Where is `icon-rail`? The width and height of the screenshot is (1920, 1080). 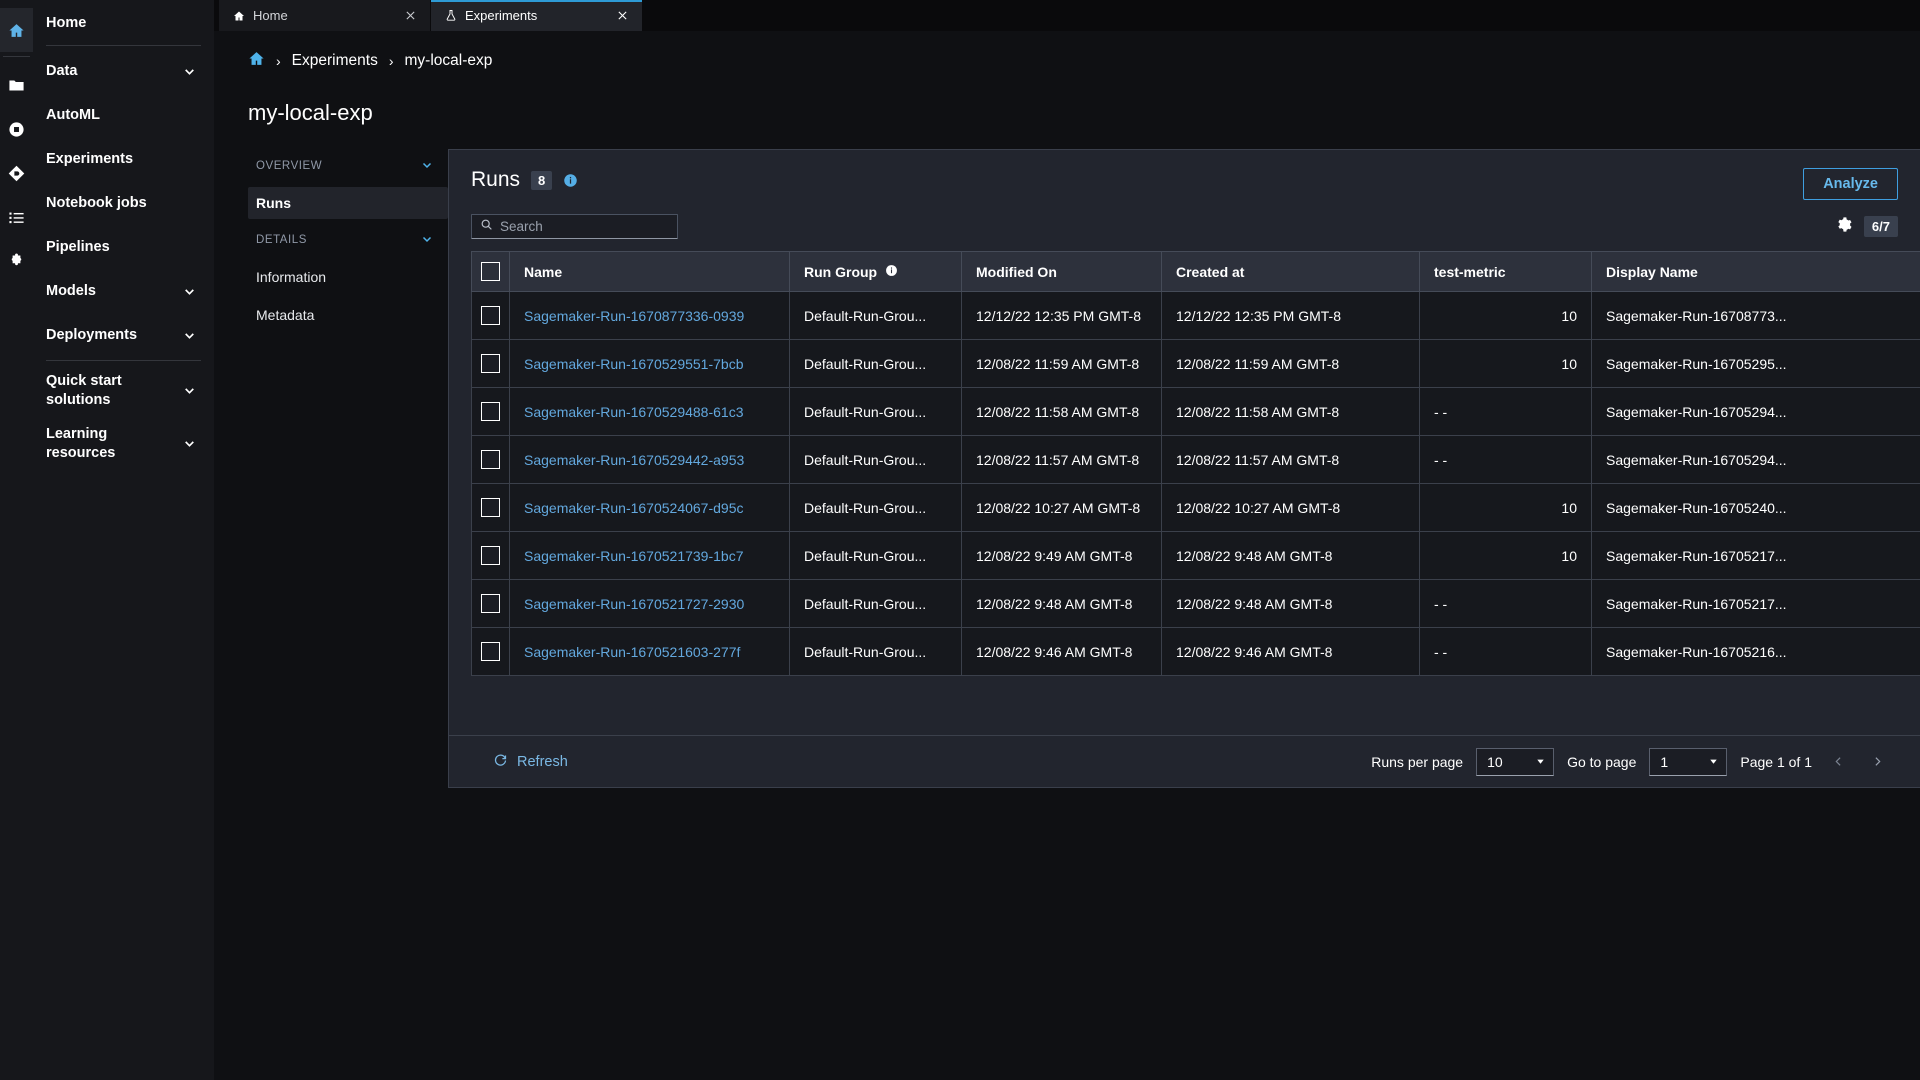
icon-rail is located at coordinates (16, 540).